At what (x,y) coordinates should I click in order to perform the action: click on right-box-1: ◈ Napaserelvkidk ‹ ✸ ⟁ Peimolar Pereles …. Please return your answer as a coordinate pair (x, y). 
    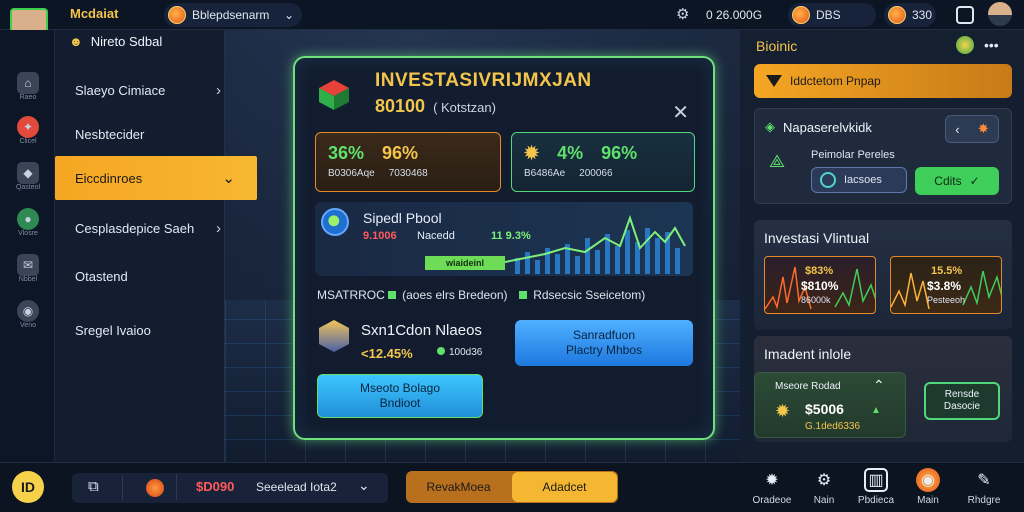
    Looking at the image, I should click on (883, 156).